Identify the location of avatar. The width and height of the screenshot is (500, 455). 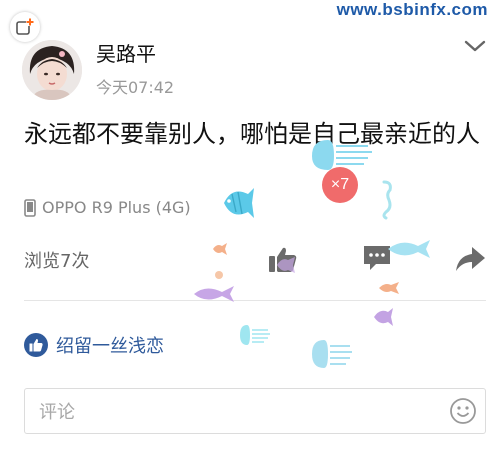
(52, 70).